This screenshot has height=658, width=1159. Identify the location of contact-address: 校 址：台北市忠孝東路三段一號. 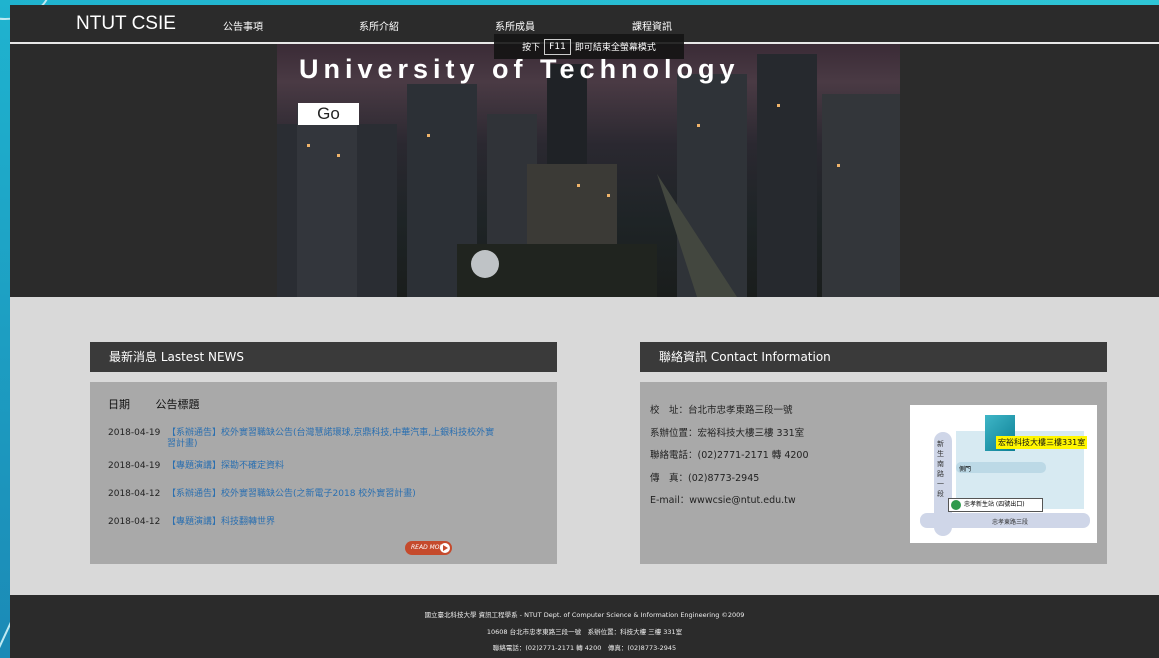
(721, 410).